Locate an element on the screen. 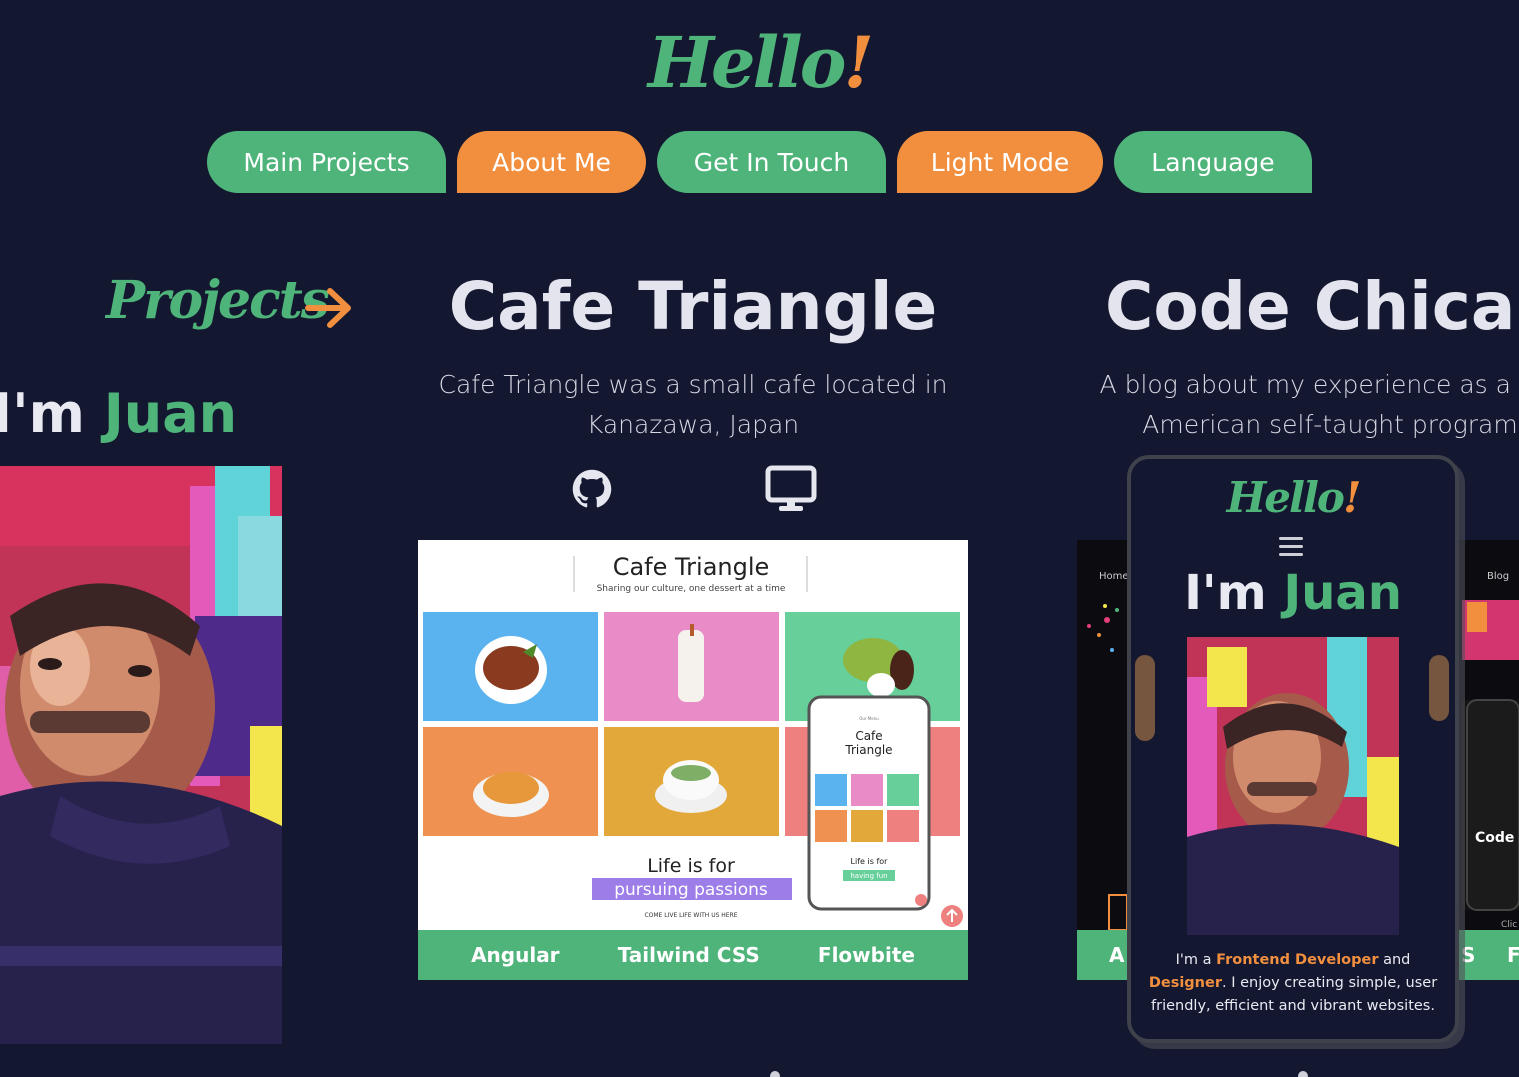 The height and width of the screenshot is (1077, 1519). arrow-right-icon is located at coordinates (328, 308).